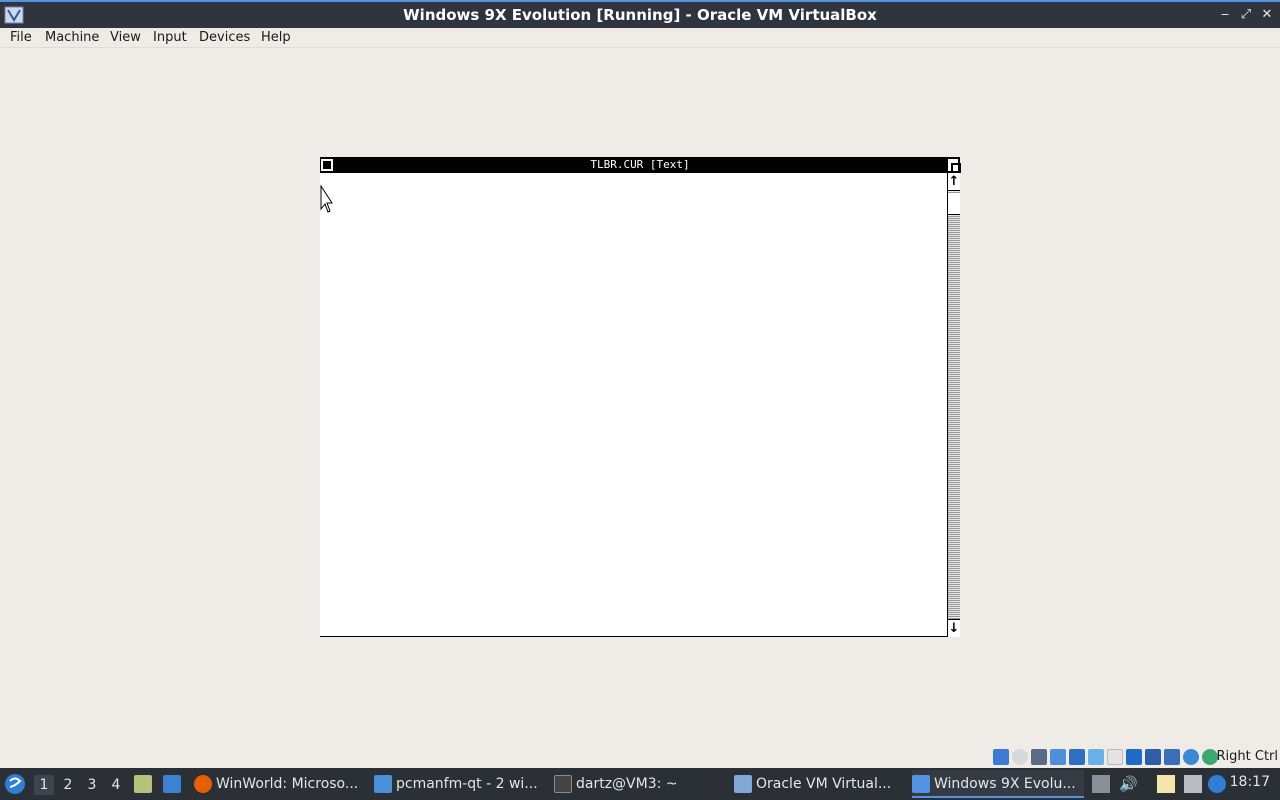 The image size is (1280, 800). Describe the element at coordinates (1225, 15) in the screenshot. I see `minimize-button: ‒` at that location.